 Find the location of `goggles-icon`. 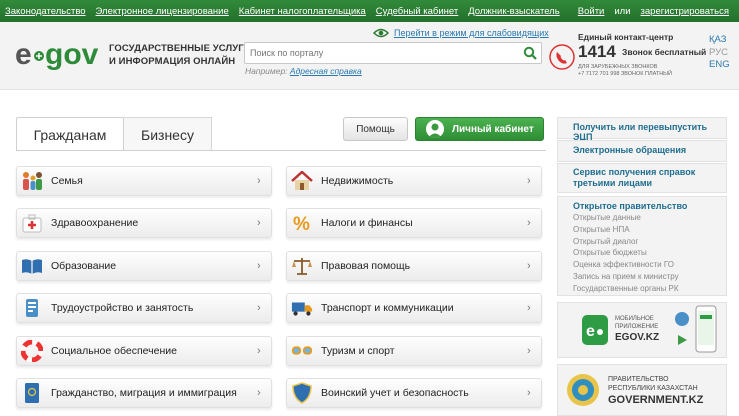

goggles-icon is located at coordinates (302, 351).